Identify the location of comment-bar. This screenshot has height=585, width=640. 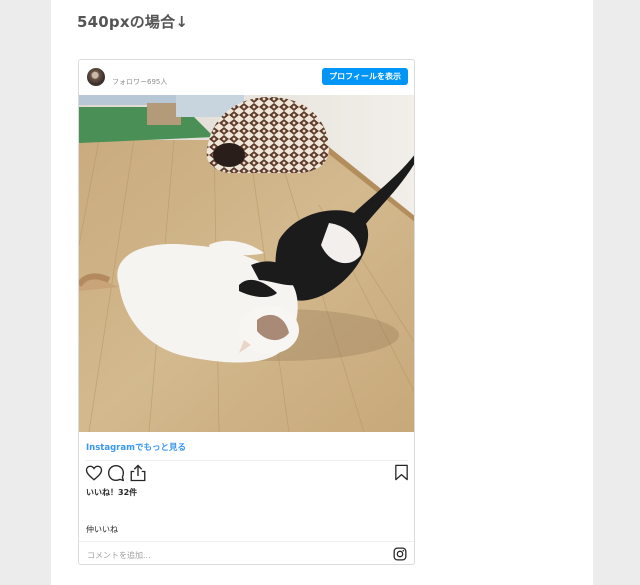
(246, 552).